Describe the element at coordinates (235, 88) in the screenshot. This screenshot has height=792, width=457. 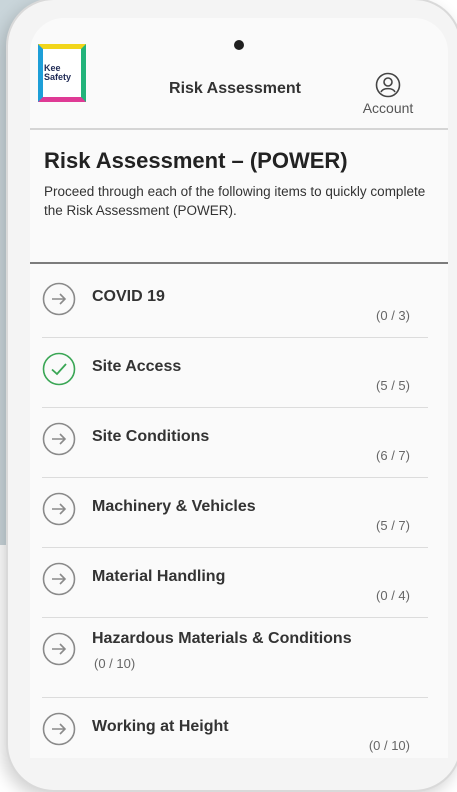
I see `header-title: Risk Assessment` at that location.